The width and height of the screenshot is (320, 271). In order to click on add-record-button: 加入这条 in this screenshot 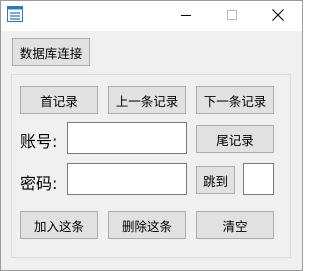, I will do `click(59, 225)`.